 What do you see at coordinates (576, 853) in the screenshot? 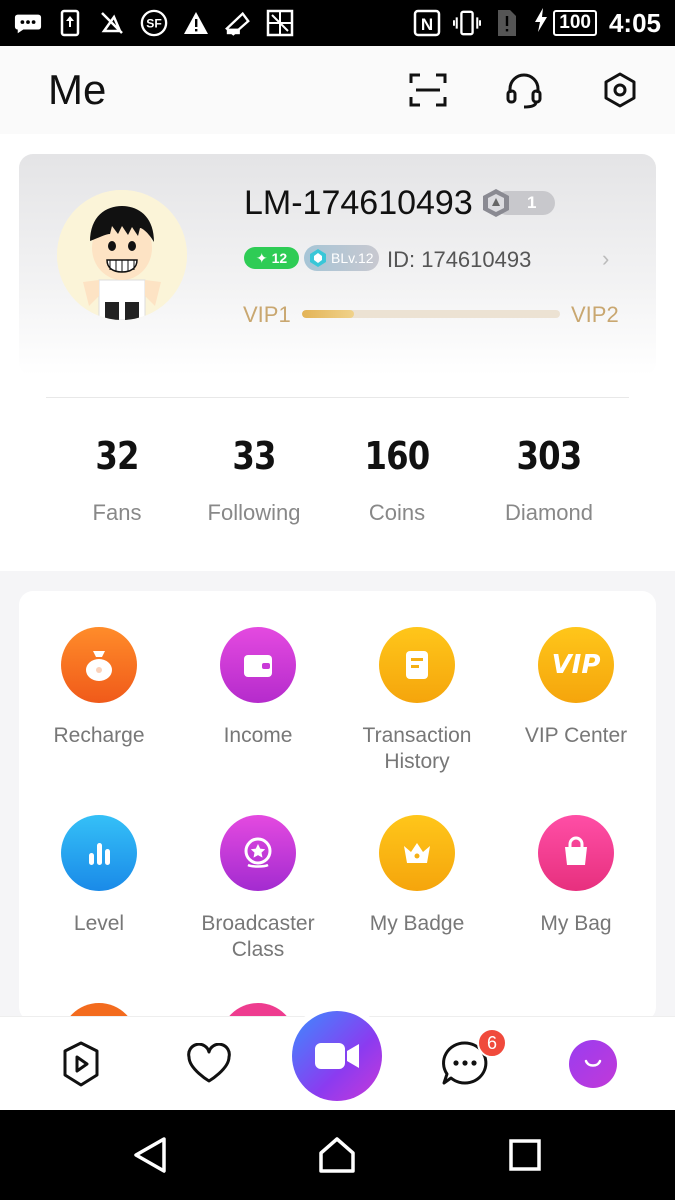
I see `bag-icon` at bounding box center [576, 853].